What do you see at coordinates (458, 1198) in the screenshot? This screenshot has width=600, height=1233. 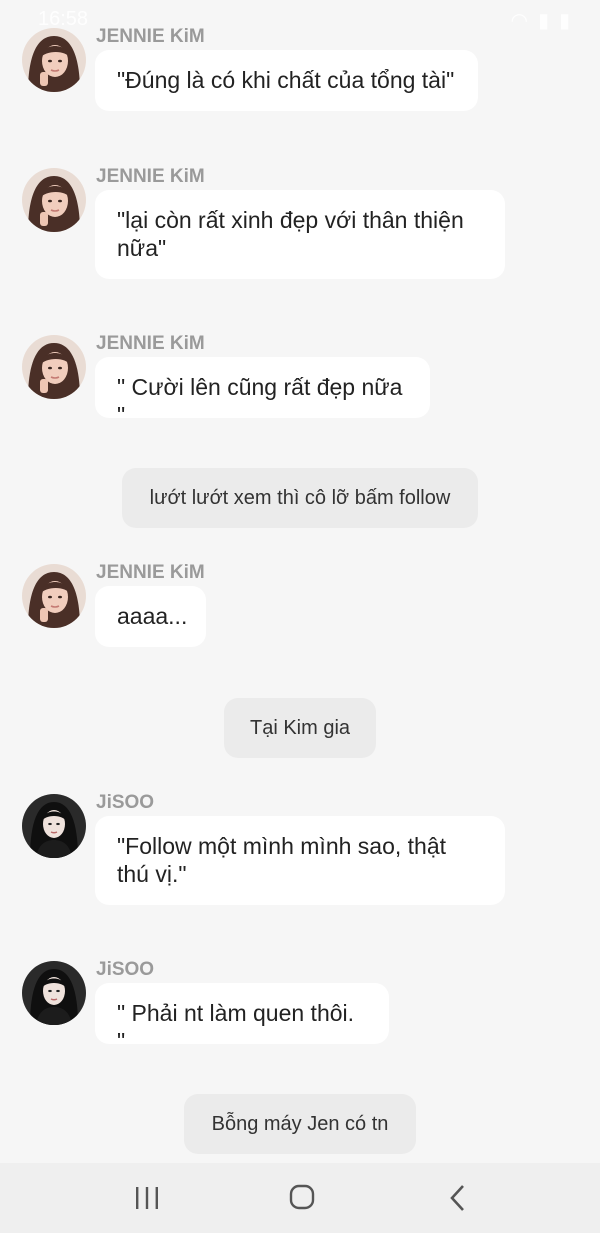 I see `back-icon` at bounding box center [458, 1198].